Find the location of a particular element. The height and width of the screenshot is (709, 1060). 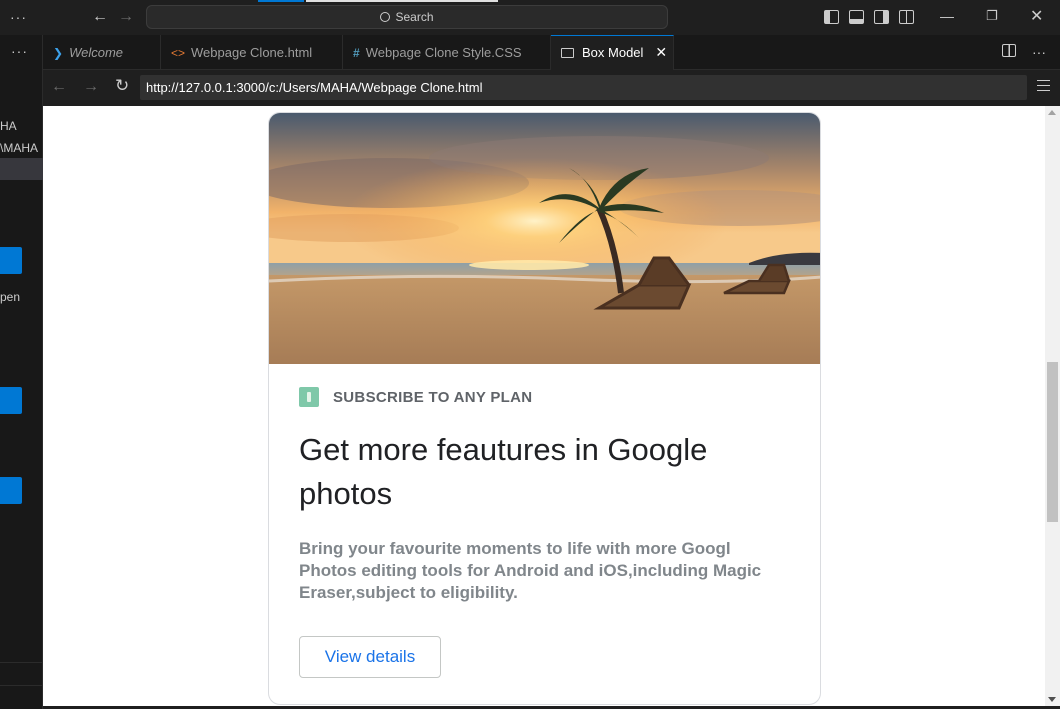

restore-button: ❐ is located at coordinates (992, 16).